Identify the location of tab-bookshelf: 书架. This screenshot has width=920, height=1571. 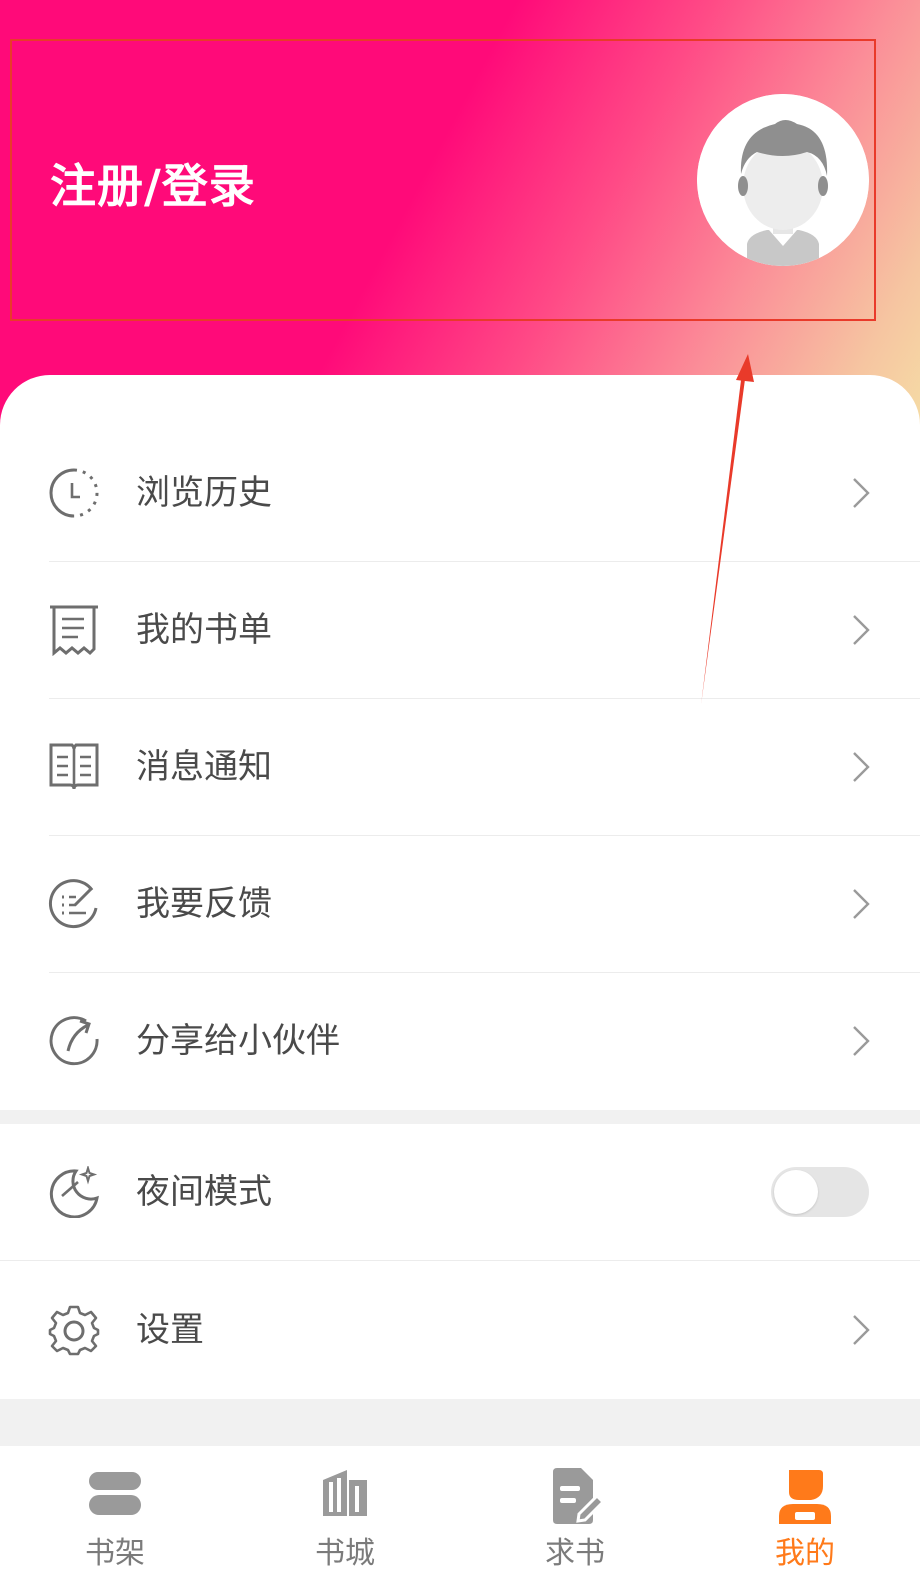
(115, 1508).